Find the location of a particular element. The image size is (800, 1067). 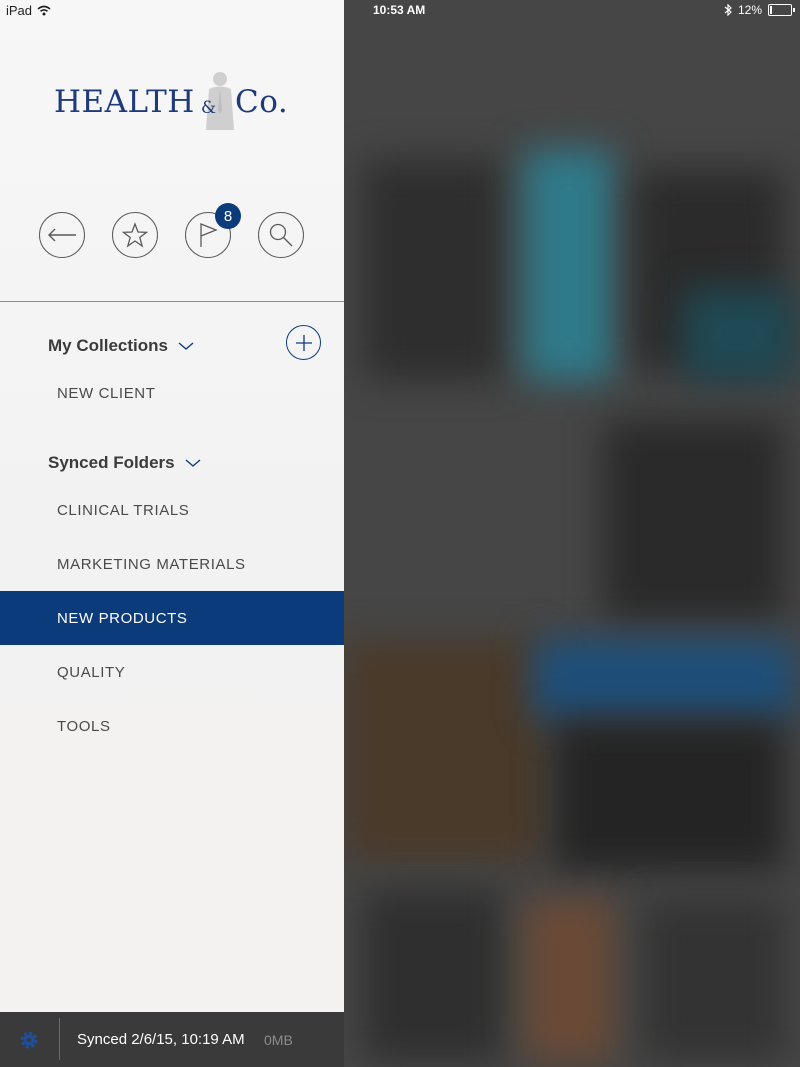

wifi-icon is located at coordinates (44, 10).